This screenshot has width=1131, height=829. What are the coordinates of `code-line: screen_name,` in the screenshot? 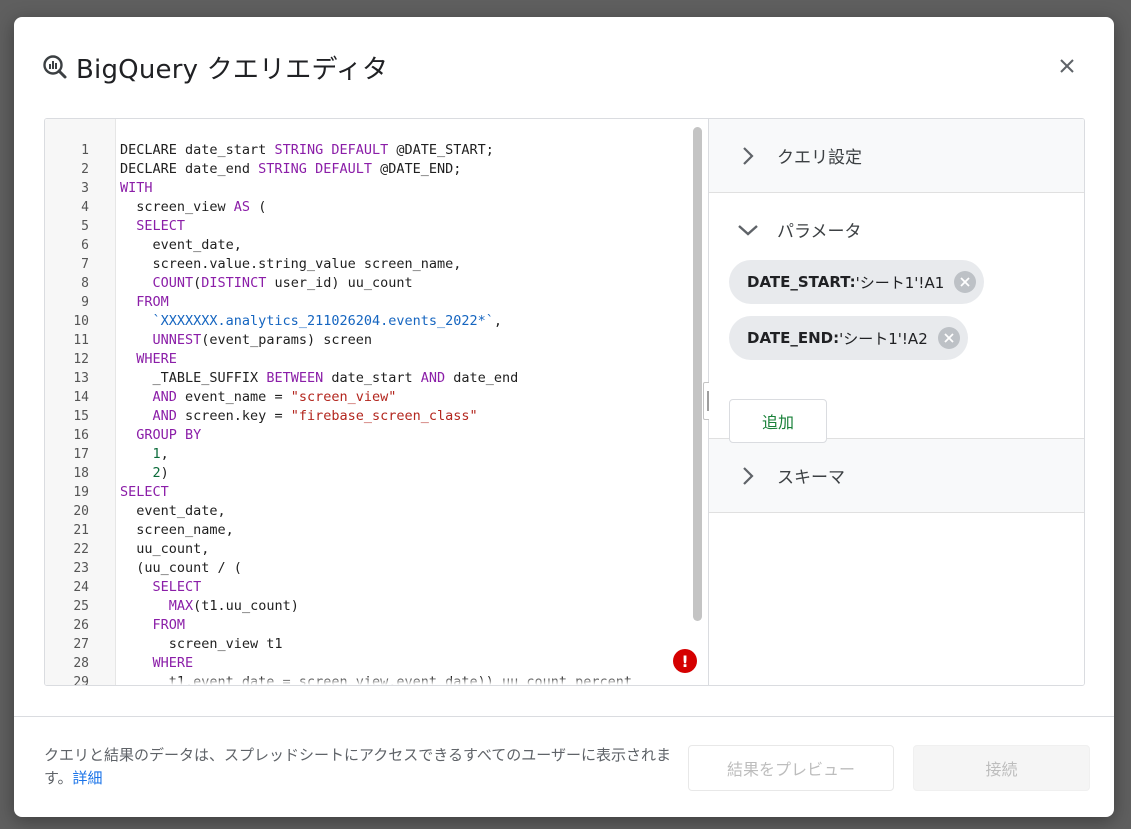 It's located at (376, 530).